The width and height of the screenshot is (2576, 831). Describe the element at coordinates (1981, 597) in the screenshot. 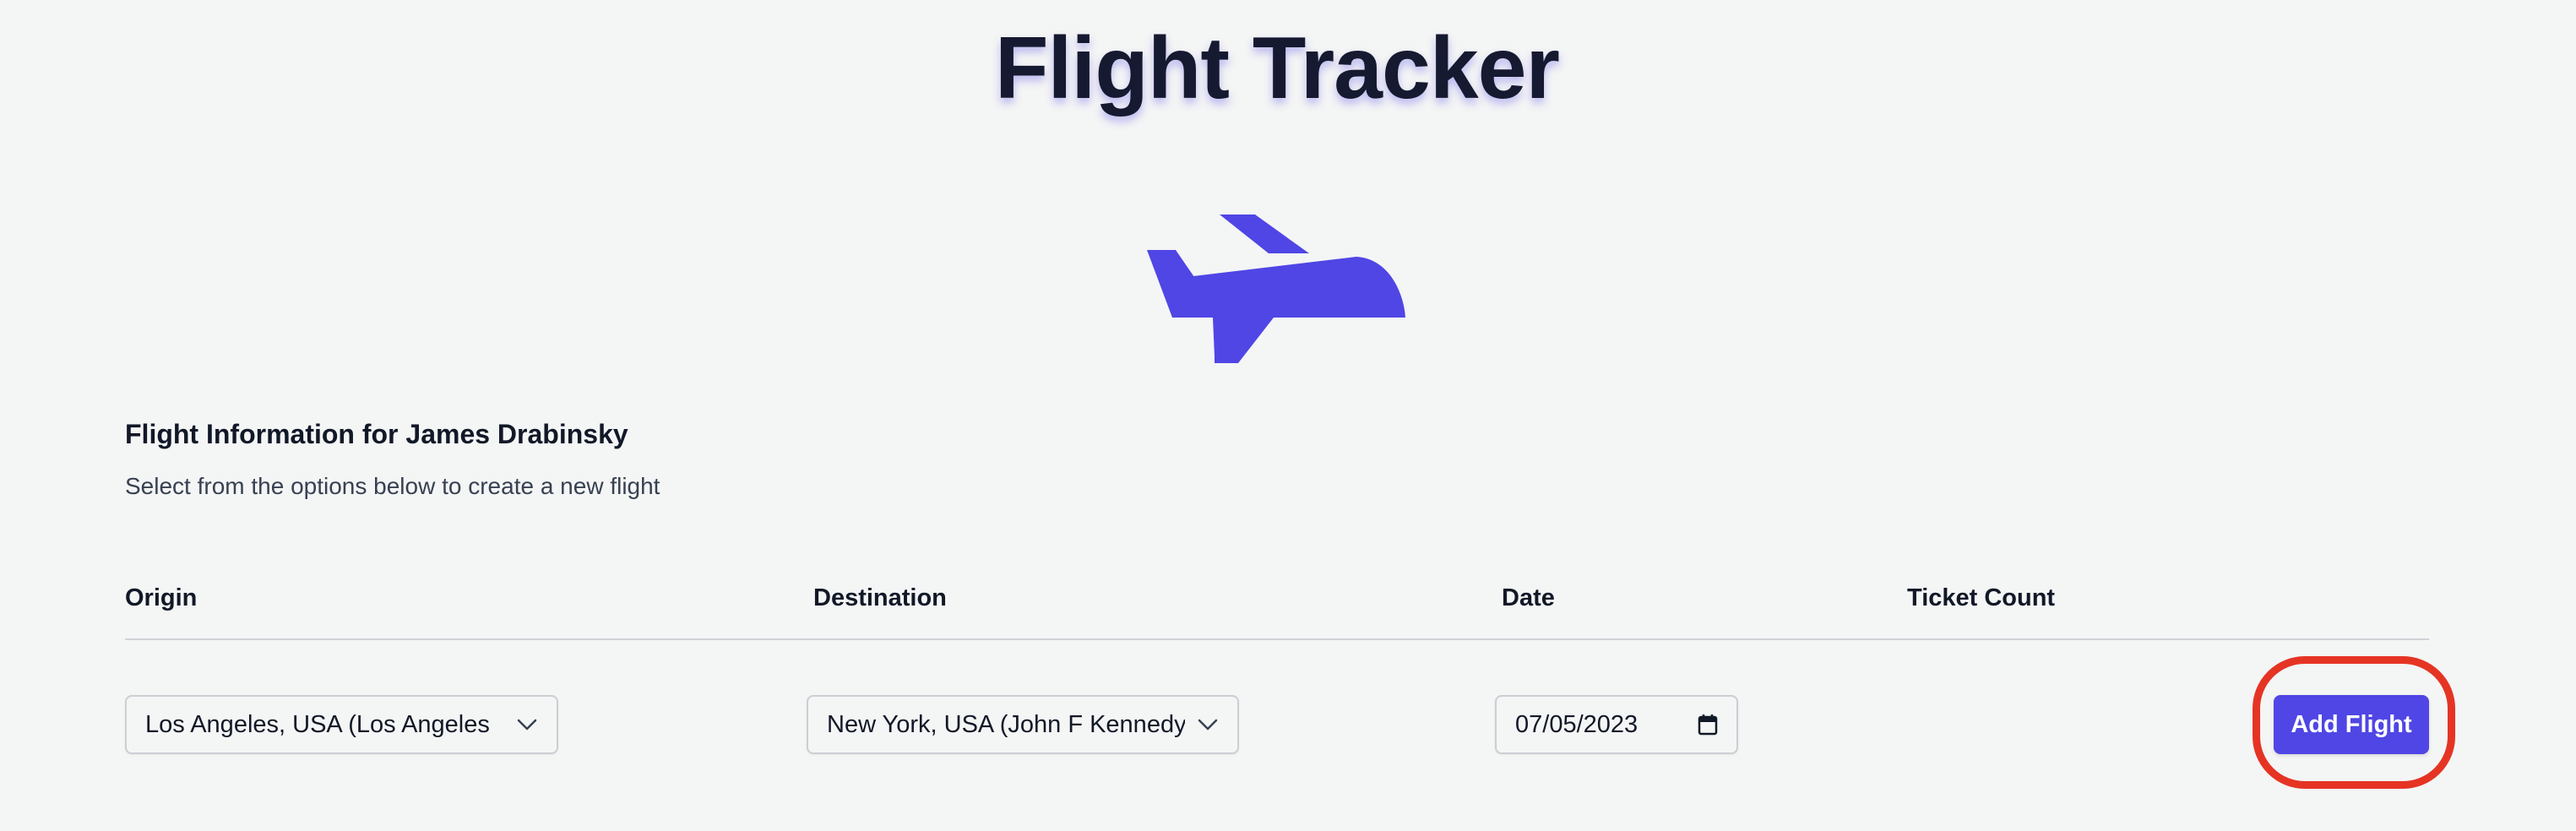

I see `ticket-count-column-header: Ticket Count` at that location.